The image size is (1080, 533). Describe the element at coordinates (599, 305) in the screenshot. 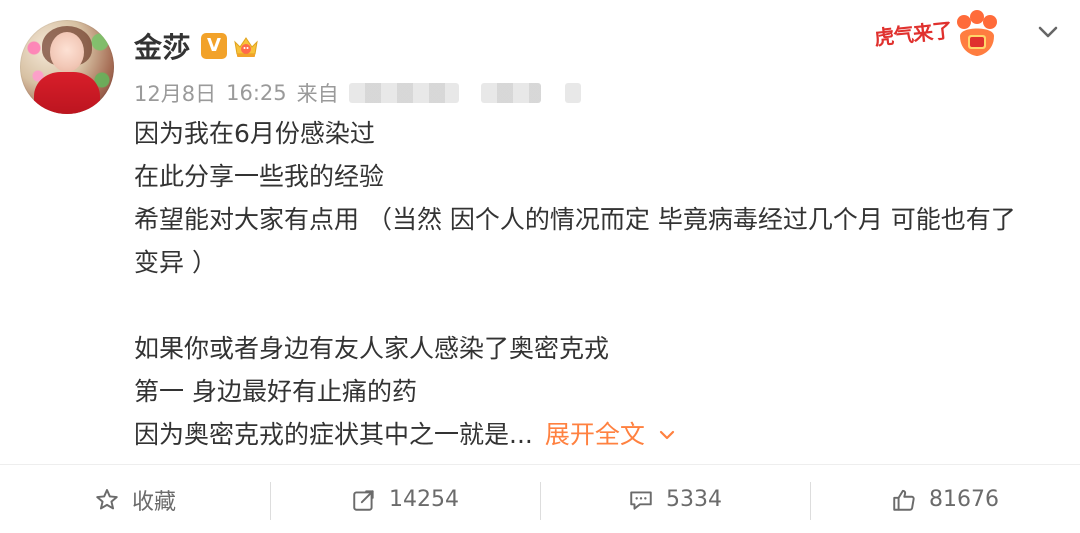

I see `post-blank-line` at that location.